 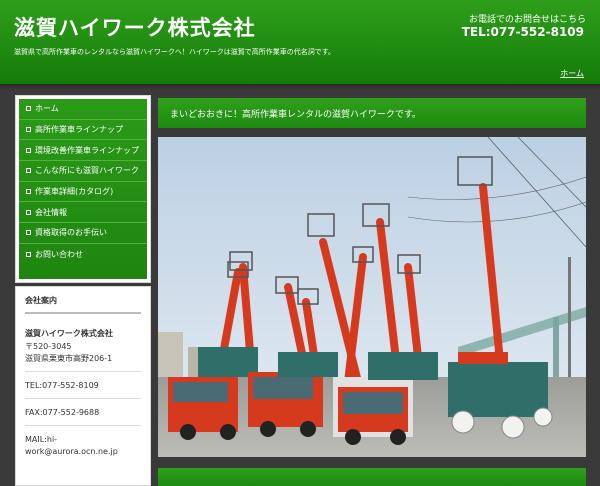 What do you see at coordinates (83, 440) in the screenshot?
I see `company-mail: MAIL:hi-` at bounding box center [83, 440].